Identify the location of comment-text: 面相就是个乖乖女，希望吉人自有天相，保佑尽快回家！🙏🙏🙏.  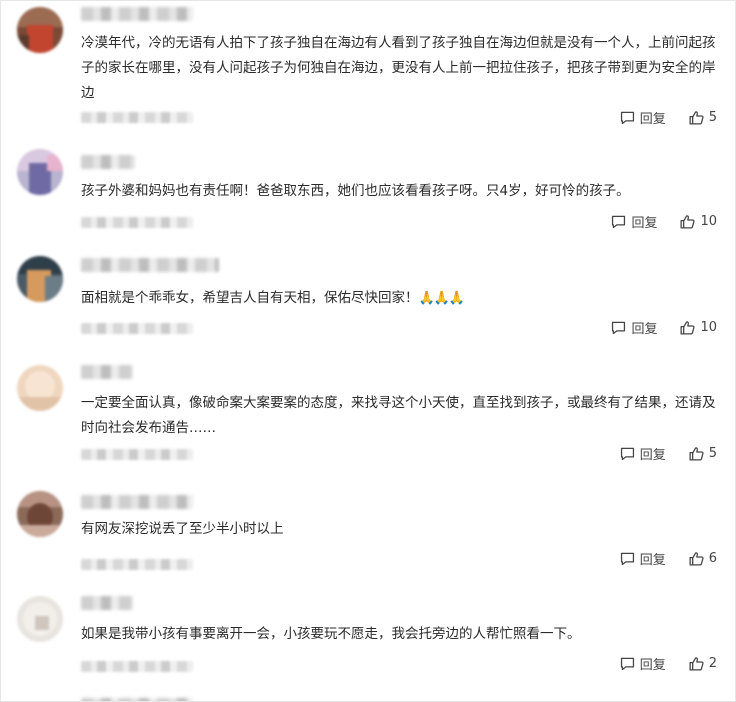
(401, 298).